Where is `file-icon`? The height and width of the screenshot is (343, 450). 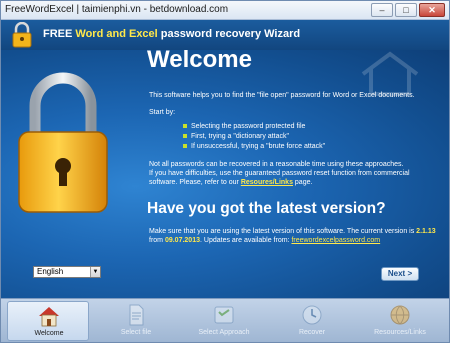 file-icon is located at coordinates (136, 315).